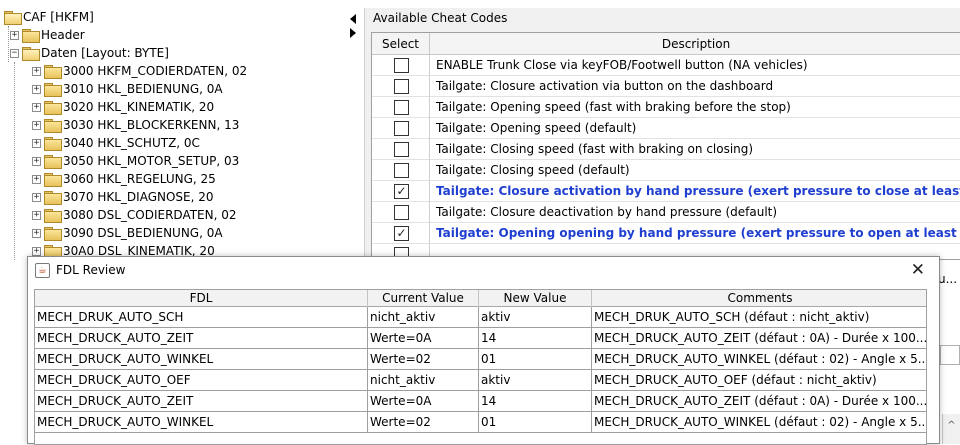  What do you see at coordinates (105, 53) in the screenshot?
I see `tree-node-label: Daten [Layout: BYTE]` at bounding box center [105, 53].